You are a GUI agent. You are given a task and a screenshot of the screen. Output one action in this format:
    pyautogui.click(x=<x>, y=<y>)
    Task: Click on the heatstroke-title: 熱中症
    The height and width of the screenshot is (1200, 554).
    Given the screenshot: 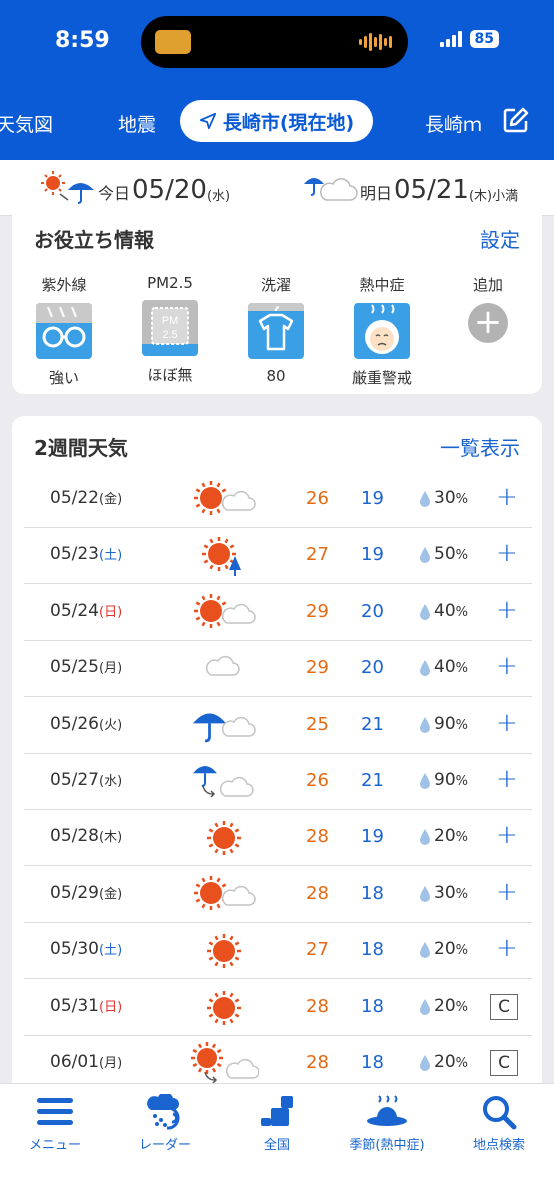 What is the action you would take?
    pyautogui.click(x=382, y=285)
    